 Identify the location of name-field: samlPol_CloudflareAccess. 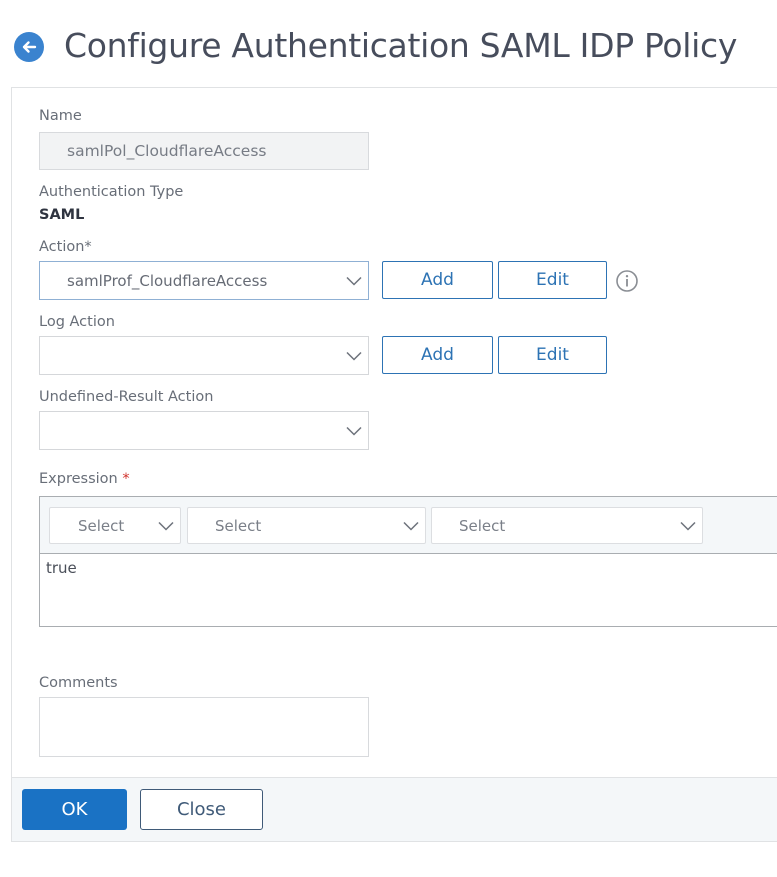
(204, 151).